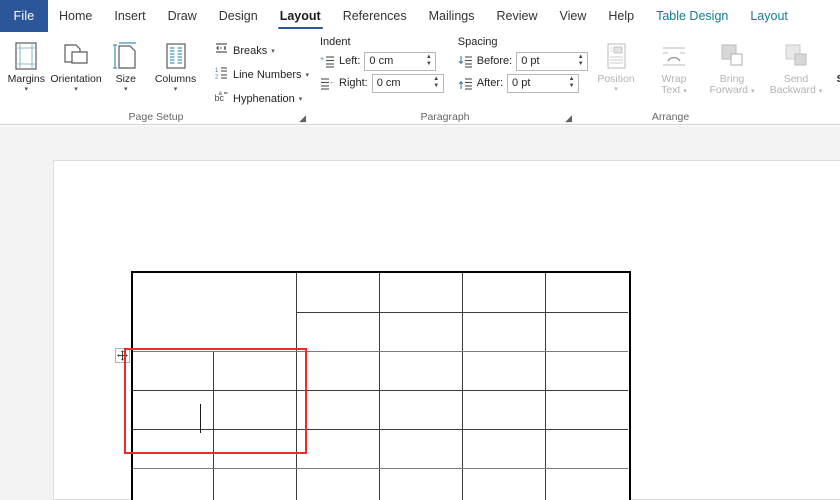 The width and height of the screenshot is (840, 500). I want to click on indent-left-row: + Left: 0 cm ▲ ▼, so click(382, 61).